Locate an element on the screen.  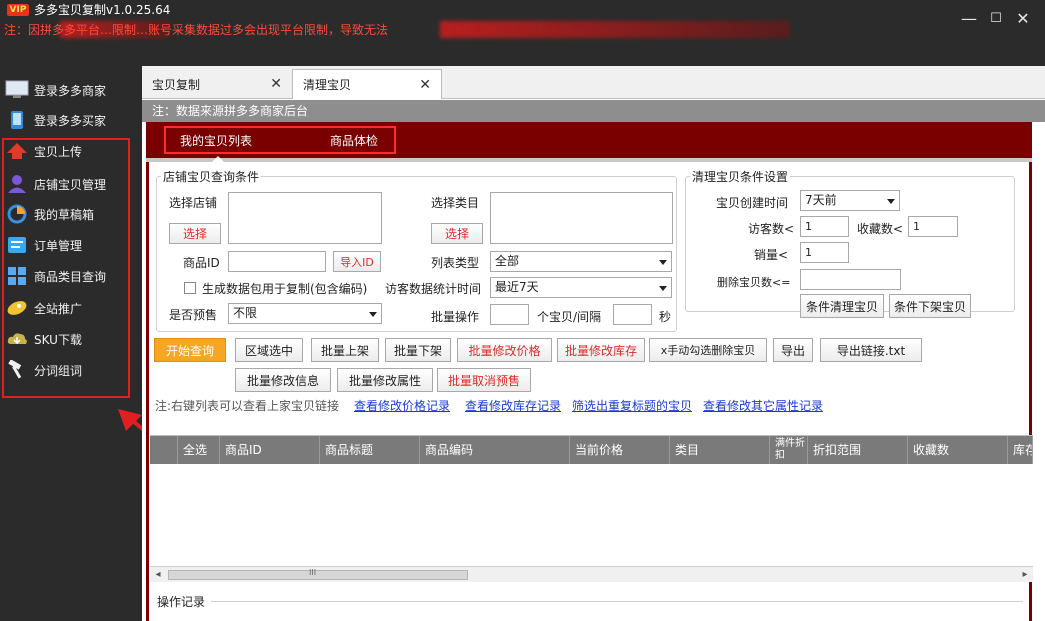
grid-col-full-discount: 满件折扣 is located at coordinates (789, 450).